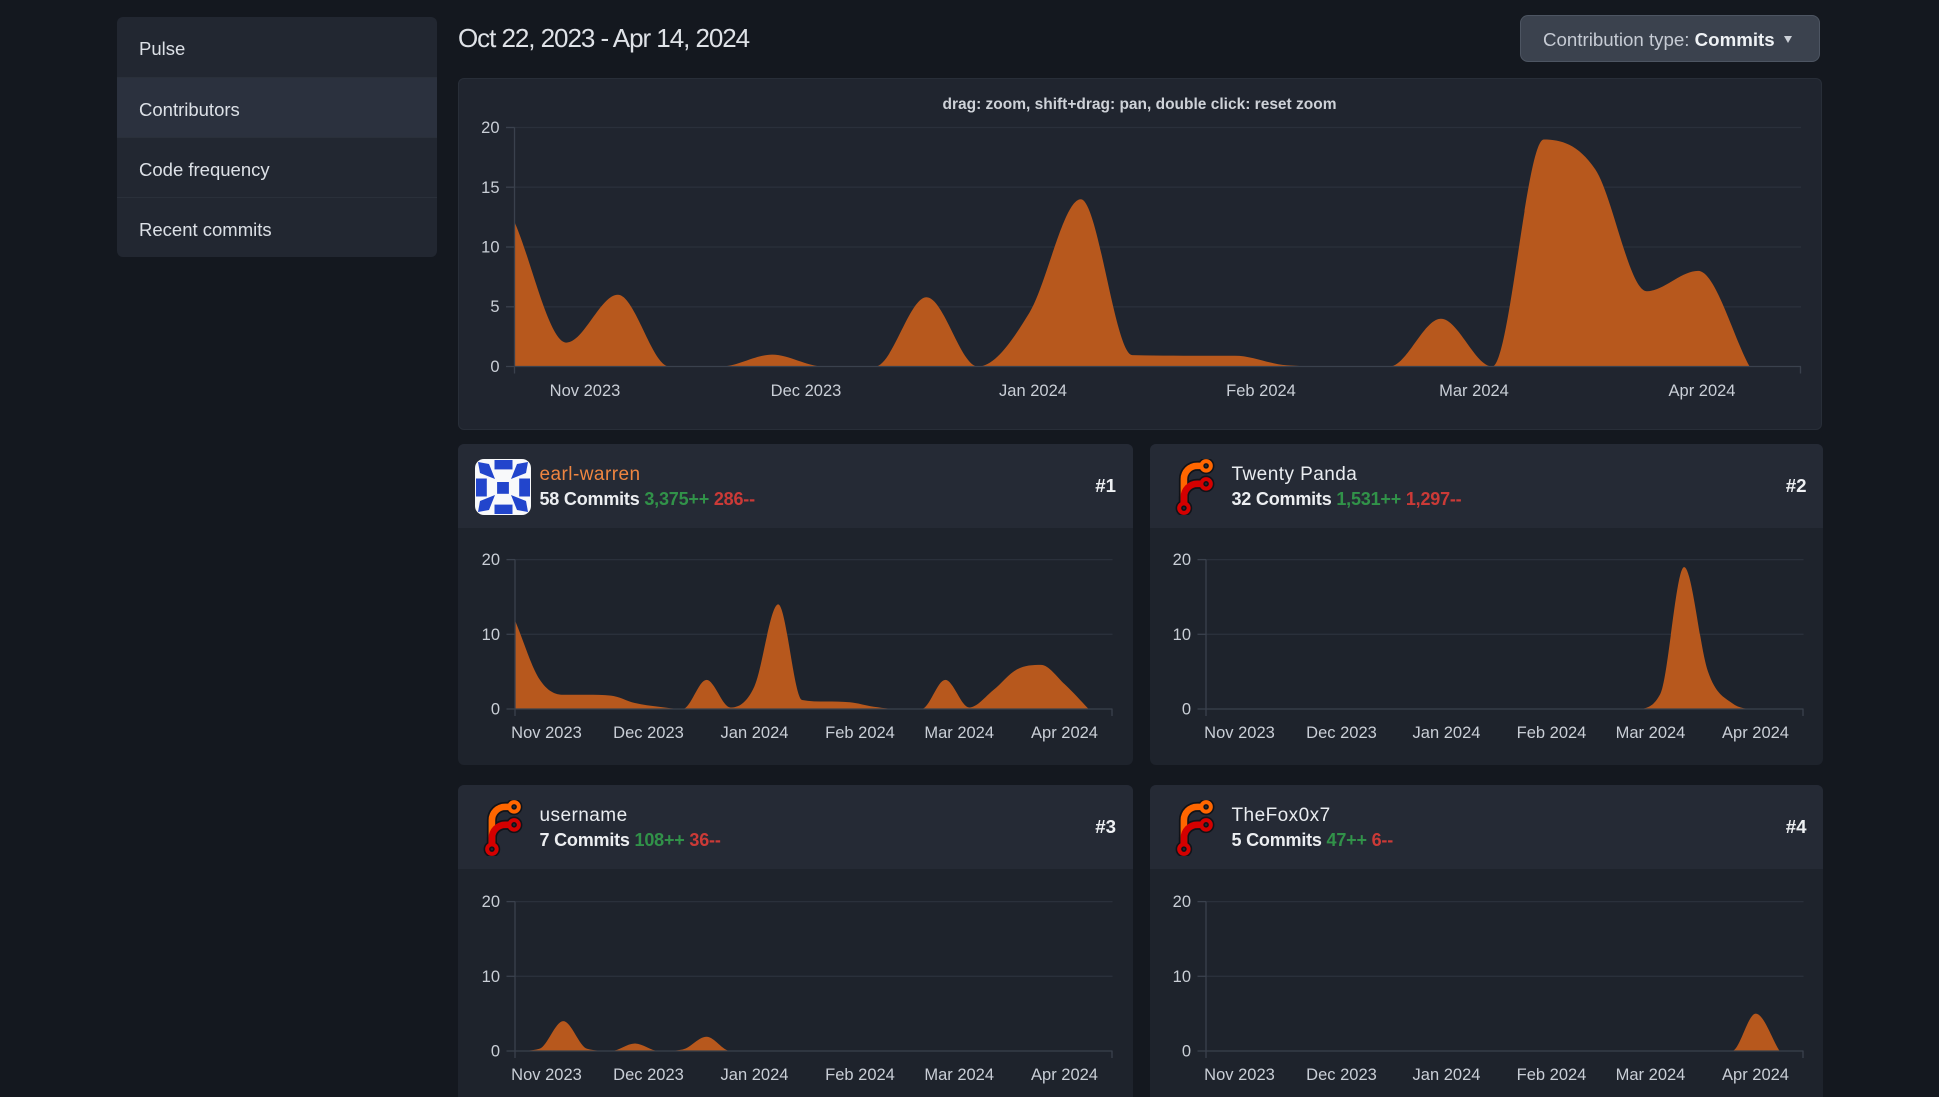 Image resolution: width=1939 pixels, height=1097 pixels. I want to click on svg-text: 5, so click(494, 307).